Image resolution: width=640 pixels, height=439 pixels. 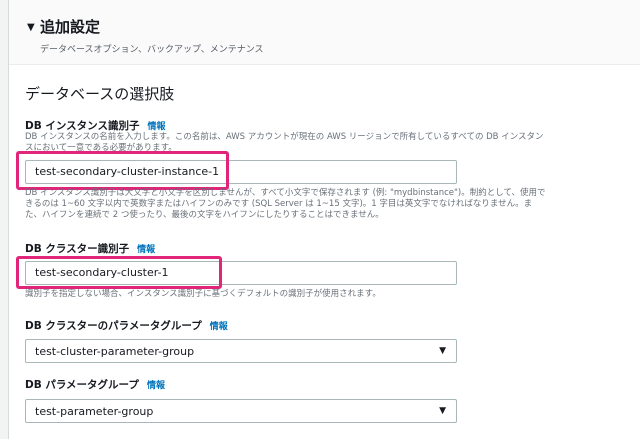 I want to click on cluster-identifier-highlight, so click(x=119, y=272).